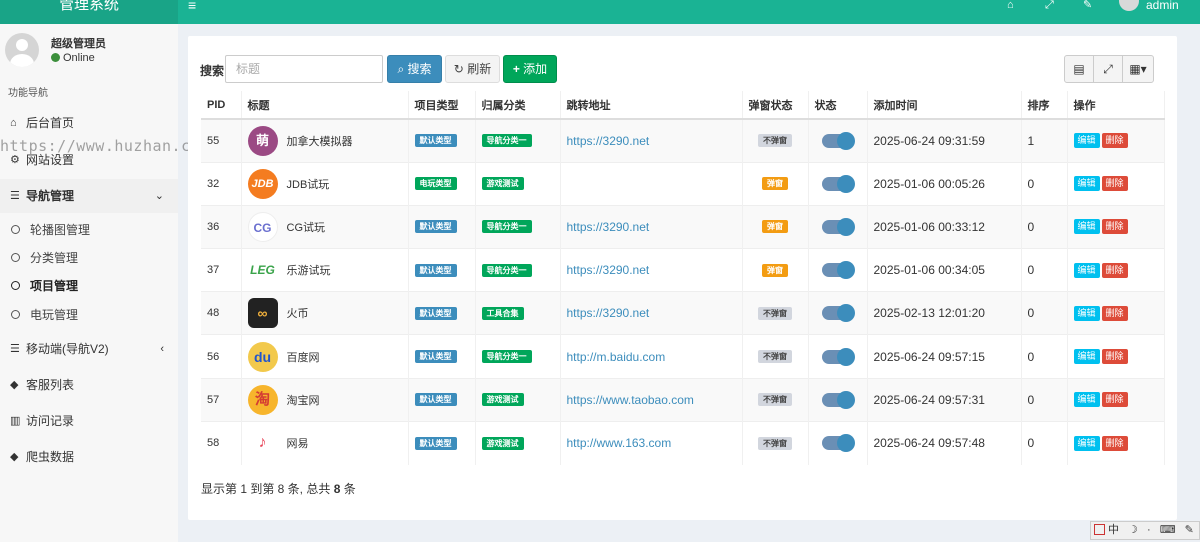 The height and width of the screenshot is (542, 1200). Describe the element at coordinates (262, 443) in the screenshot. I see `project-logo: ♪` at that location.